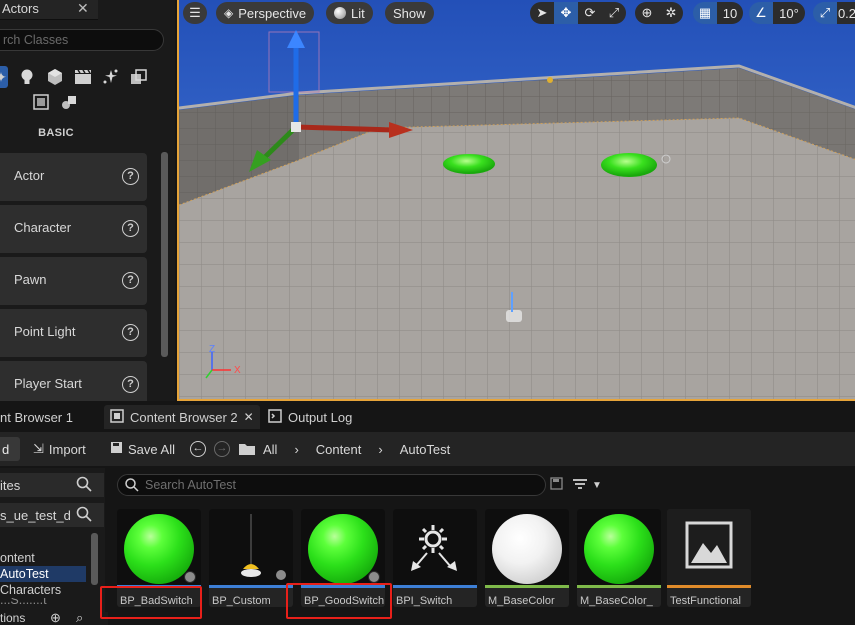 The height and width of the screenshot is (625, 855). I want to click on green-sphere-icon, so click(619, 549).